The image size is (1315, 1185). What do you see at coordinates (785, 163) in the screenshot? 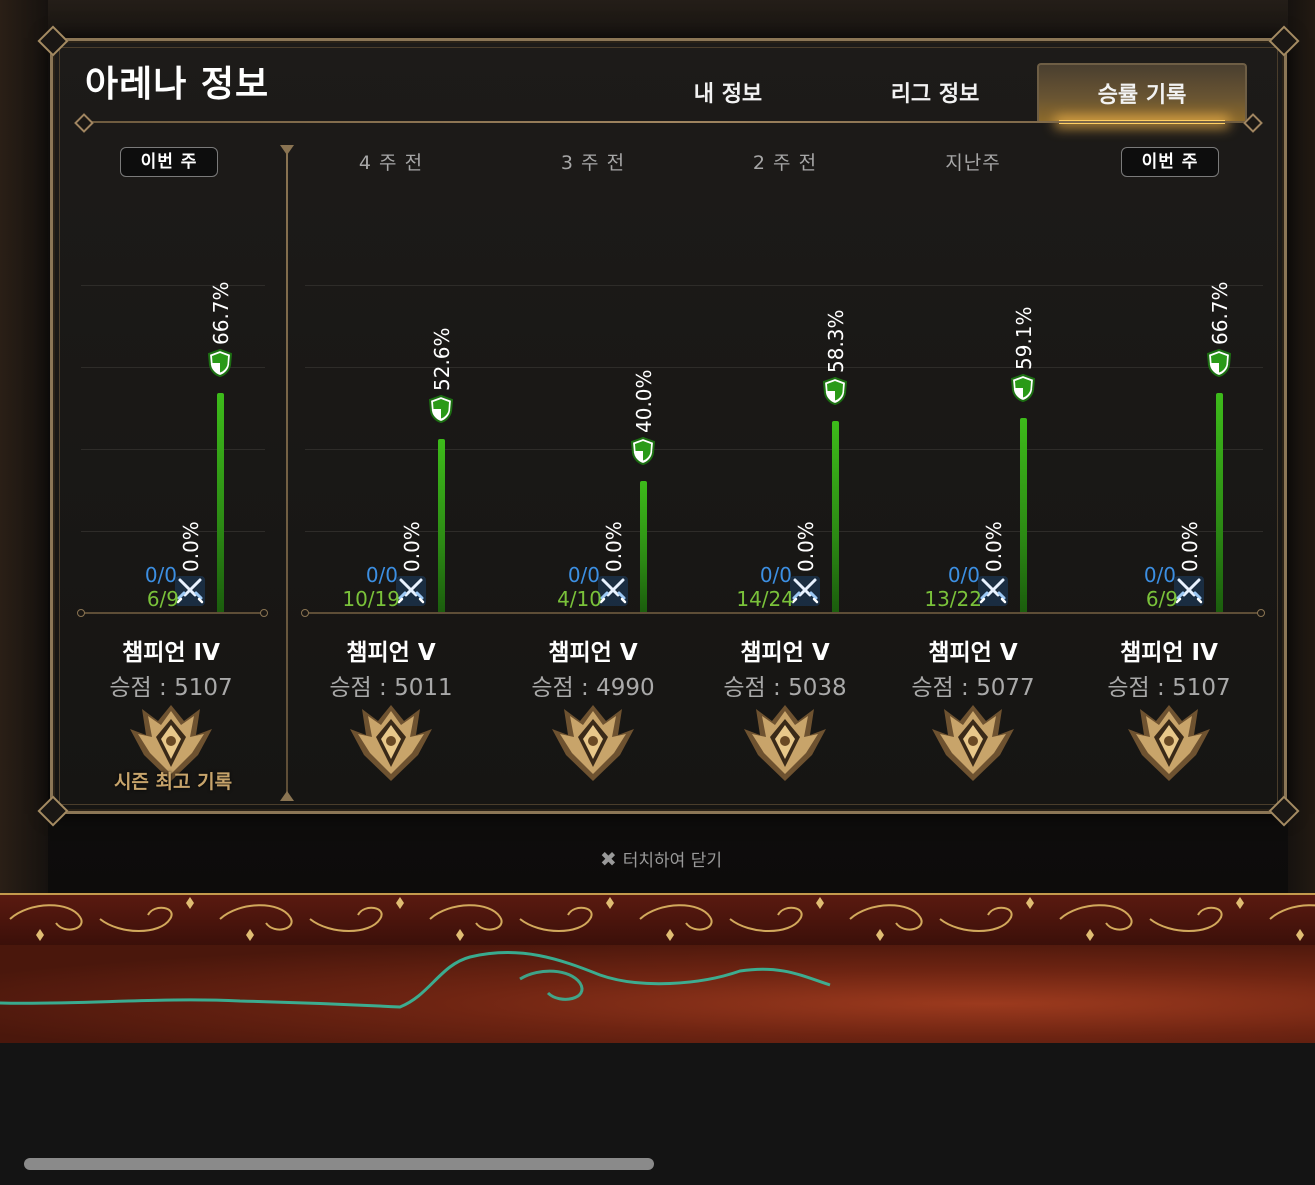
I see `week-label: 2 주 전` at bounding box center [785, 163].